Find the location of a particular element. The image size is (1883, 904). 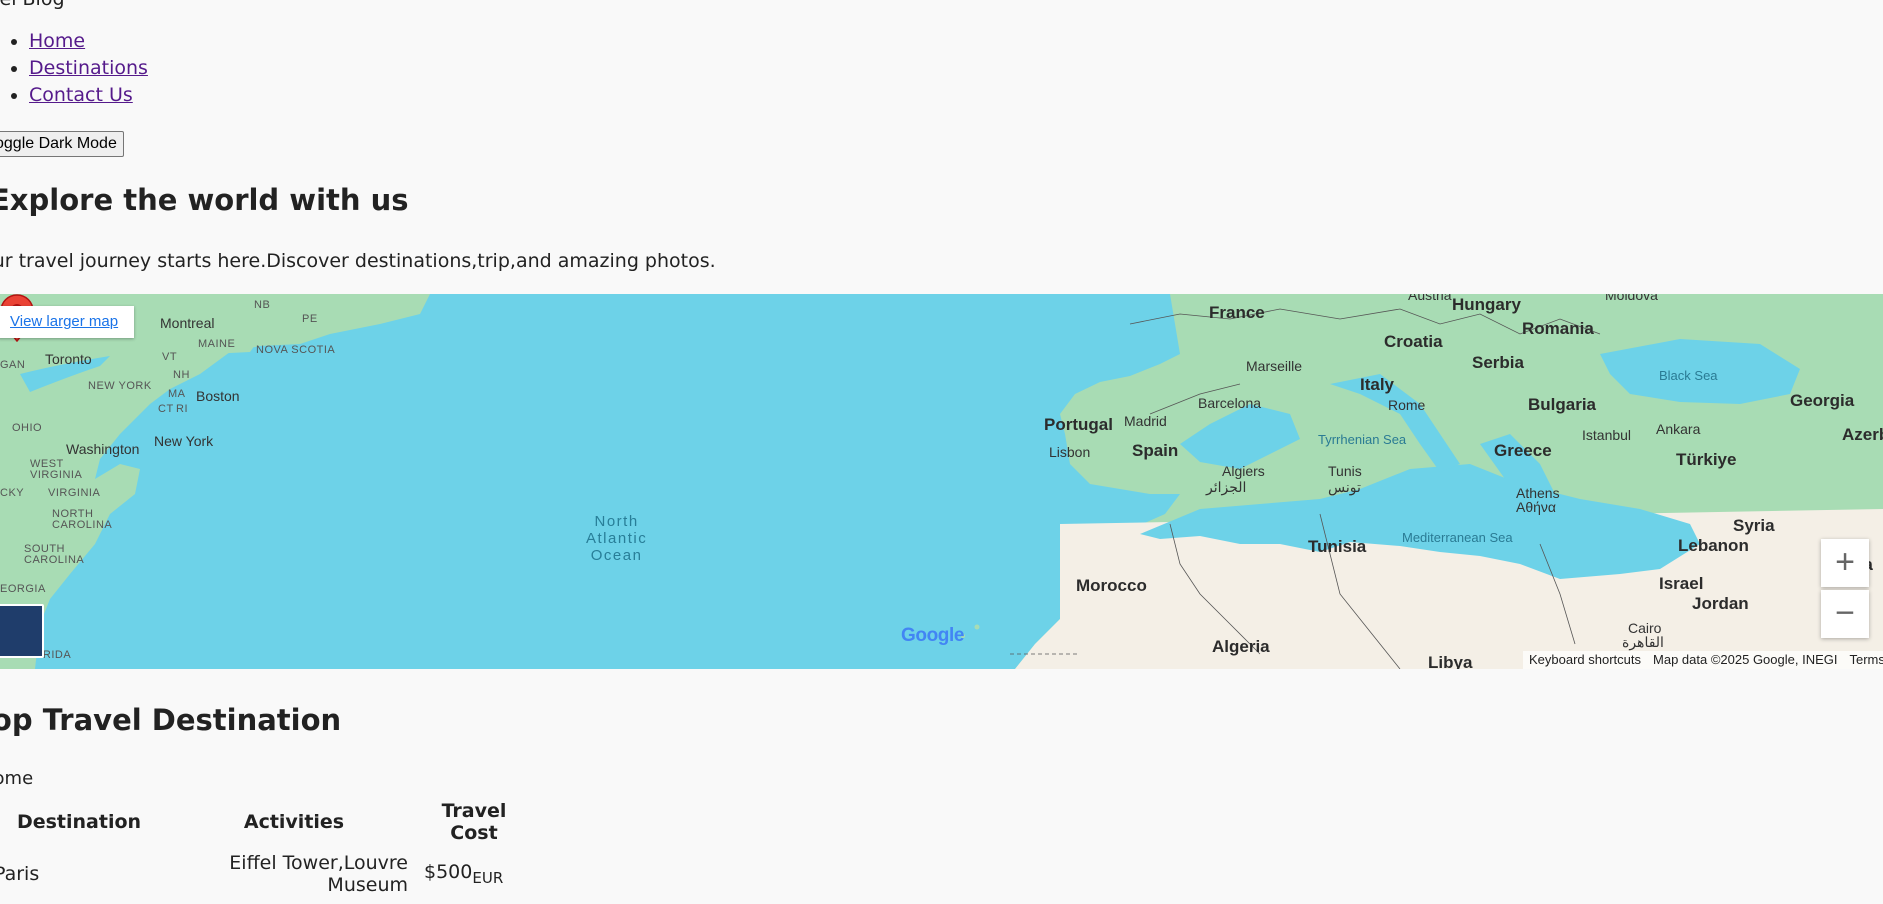

map-data-attribution: Map data ©2025 Google, INEGI is located at coordinates (1745, 659).